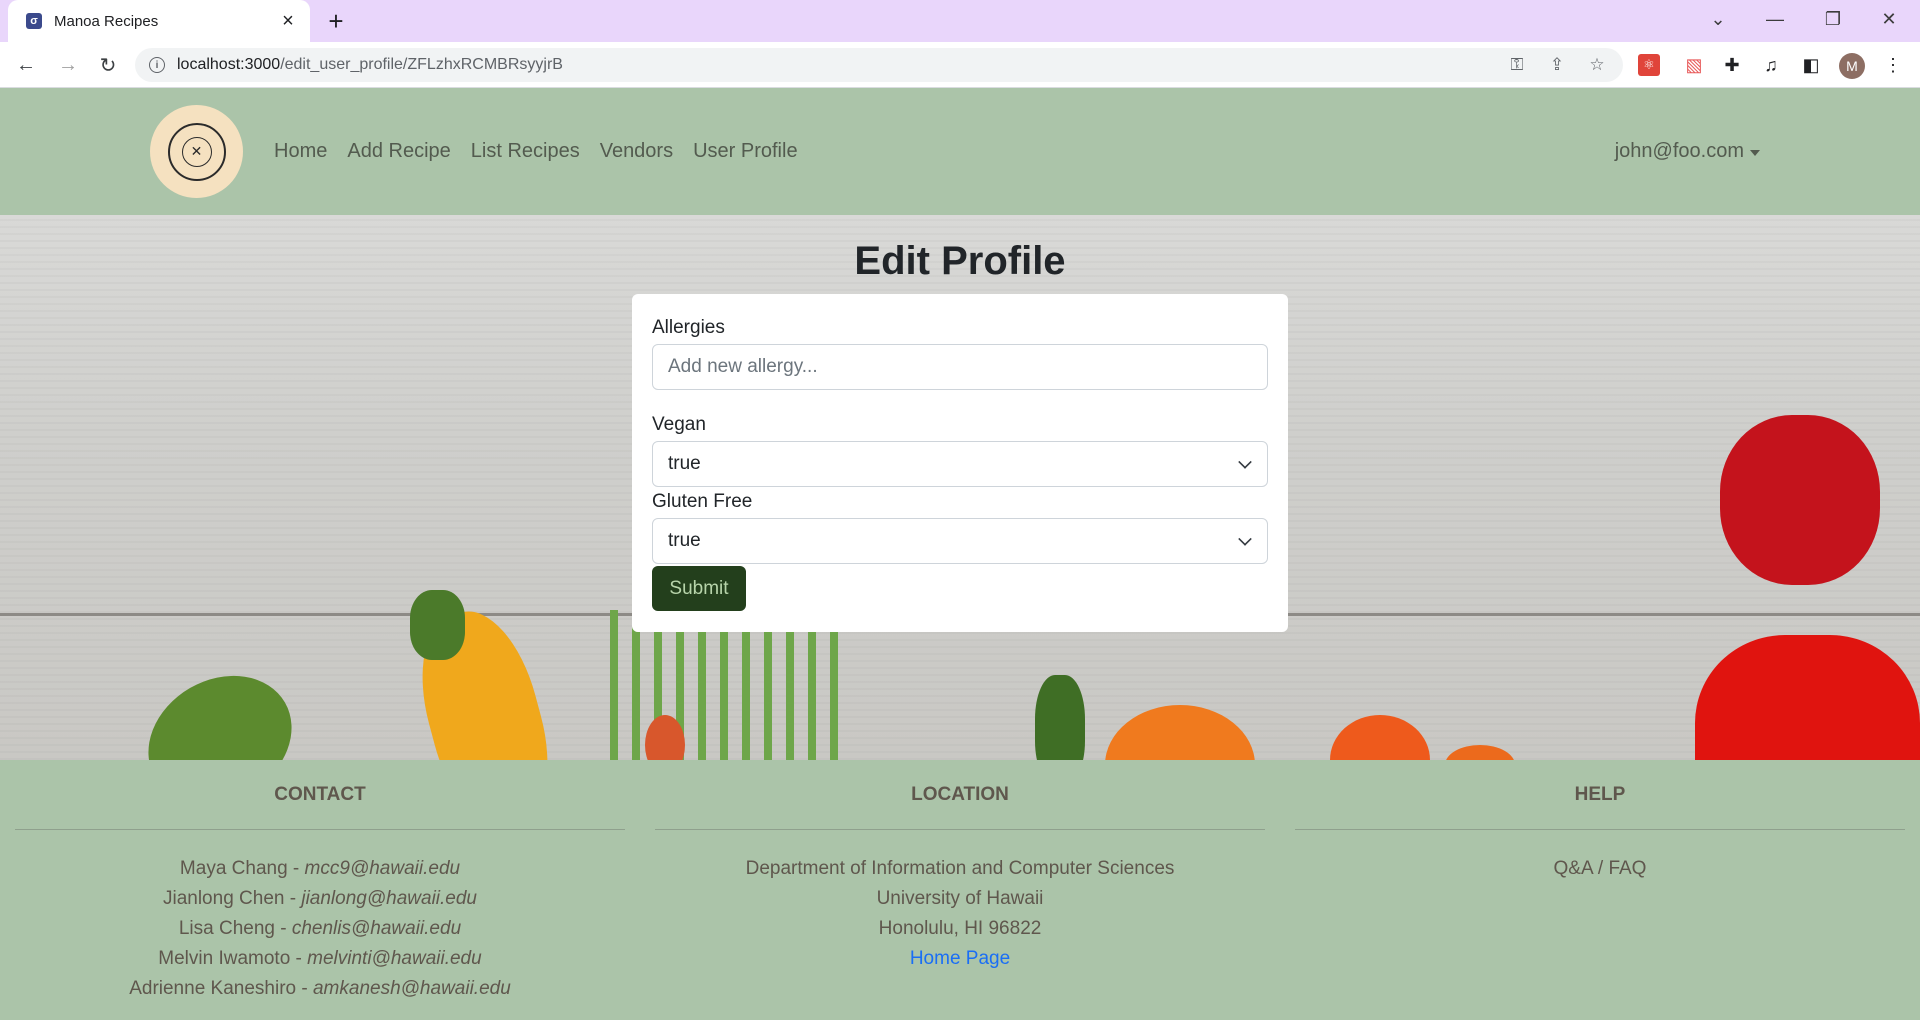  I want to click on vegan-select: true, so click(960, 464).